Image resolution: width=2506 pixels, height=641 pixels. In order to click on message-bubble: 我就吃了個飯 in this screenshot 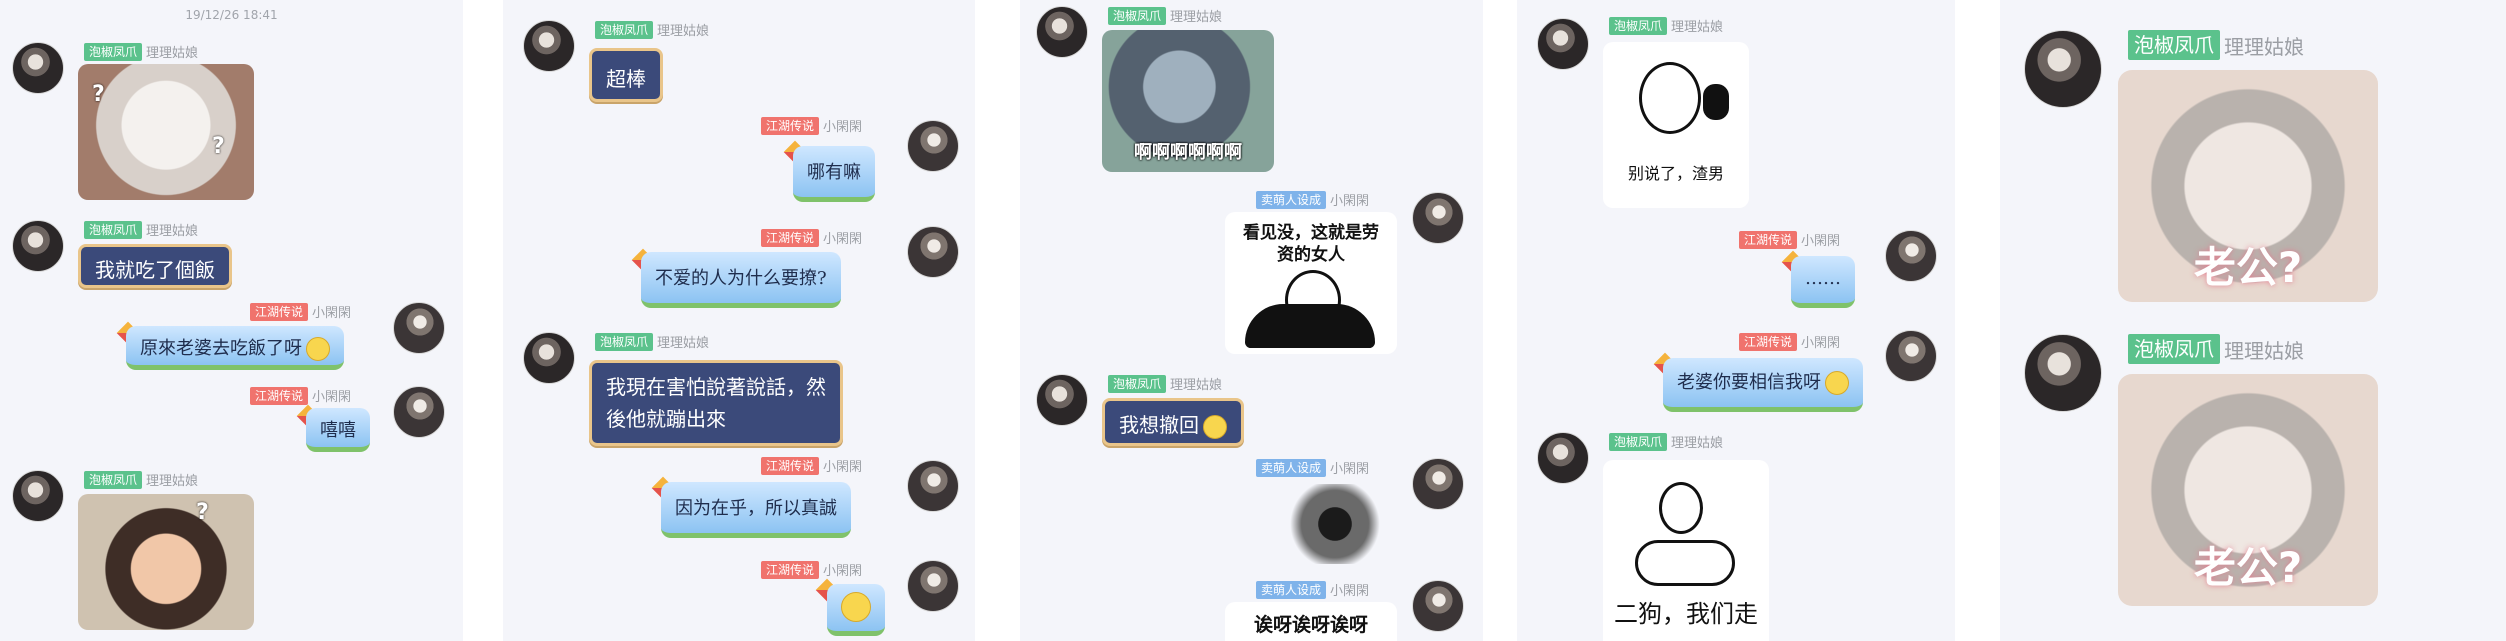, I will do `click(155, 266)`.